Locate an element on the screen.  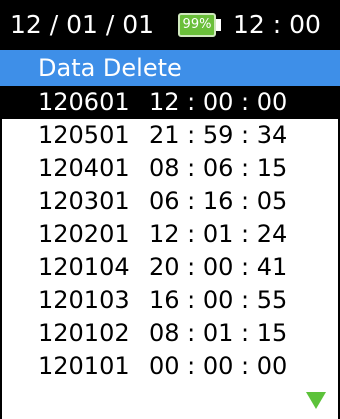
record-time: 12 : 01 : 24 is located at coordinates (218, 234).